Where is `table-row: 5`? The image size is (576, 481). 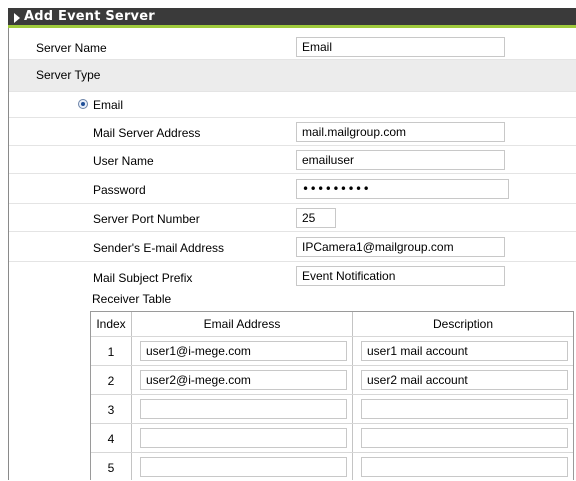
table-row: 5 is located at coordinates (332, 467).